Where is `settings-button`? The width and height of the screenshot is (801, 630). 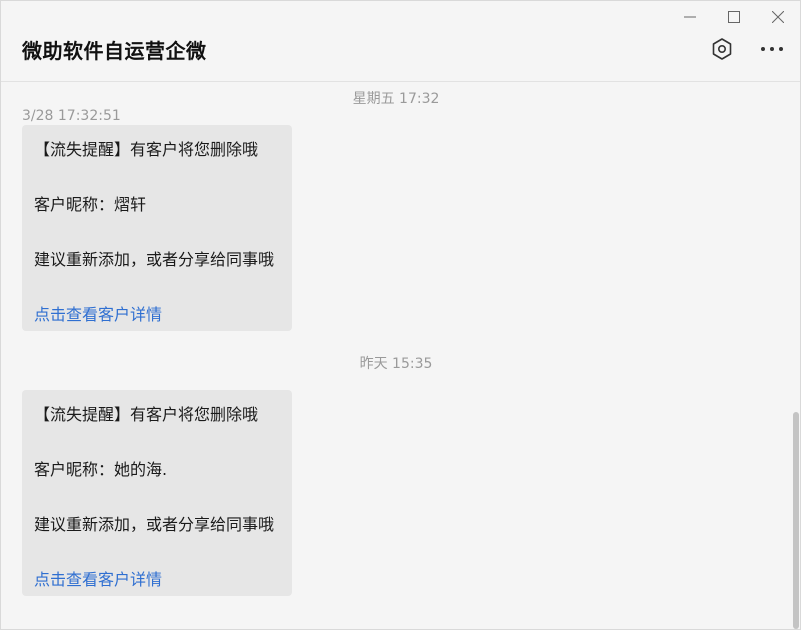 settings-button is located at coordinates (722, 49).